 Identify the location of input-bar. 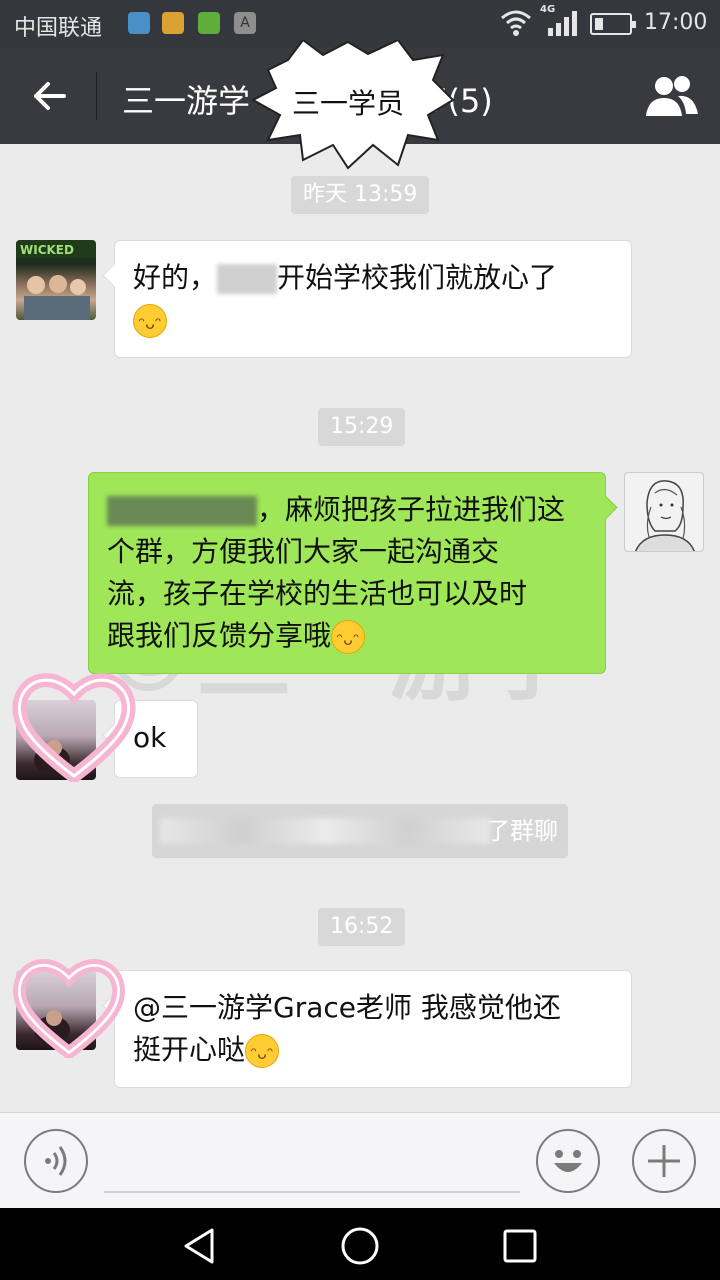
(360, 1160).